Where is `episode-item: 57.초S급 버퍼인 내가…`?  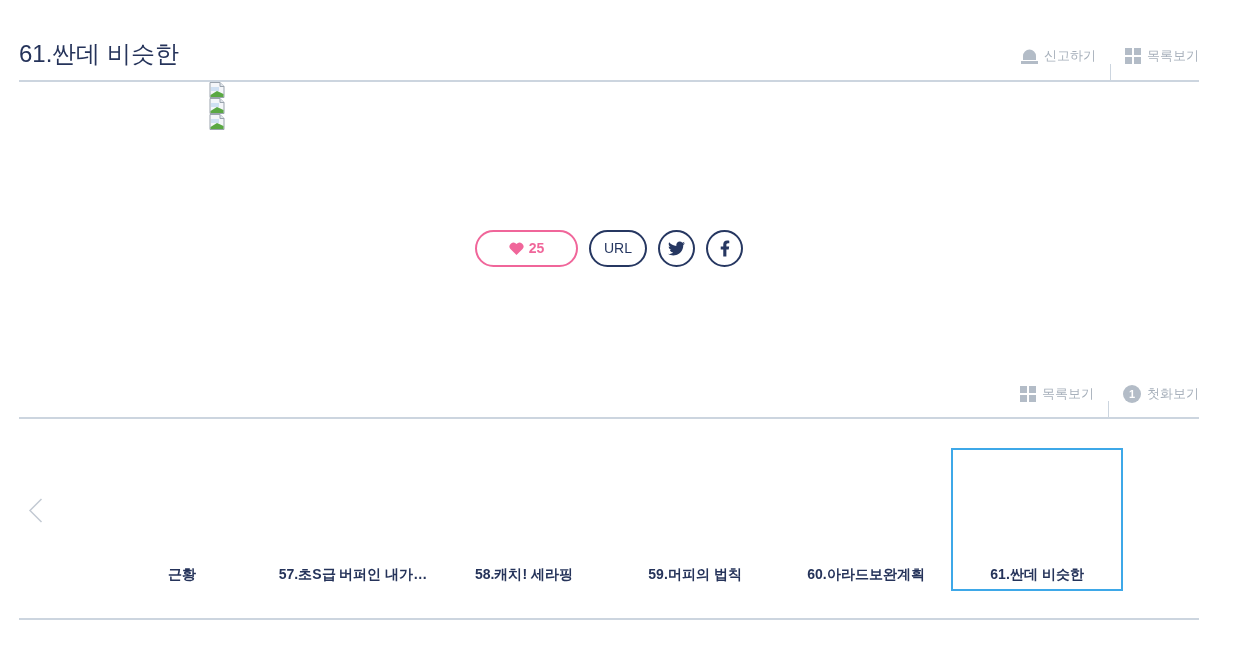 episode-item: 57.초S급 버퍼인 내가… is located at coordinates (353, 519).